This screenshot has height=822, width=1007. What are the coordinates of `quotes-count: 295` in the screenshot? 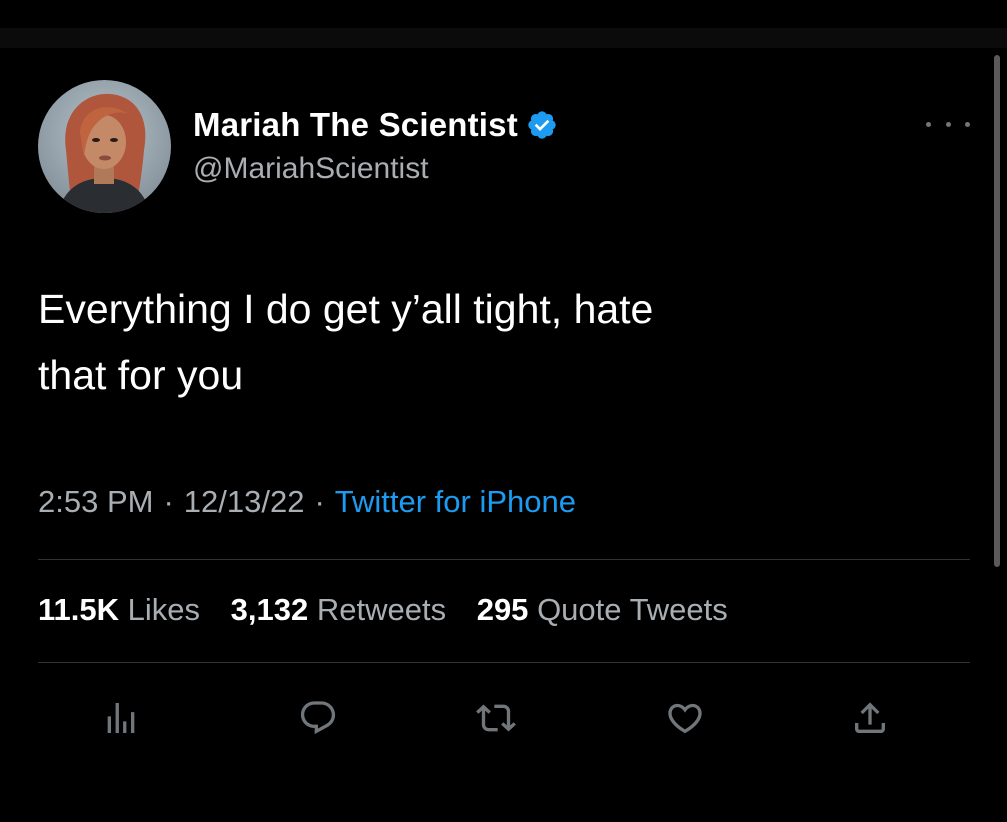 It's located at (502, 609).